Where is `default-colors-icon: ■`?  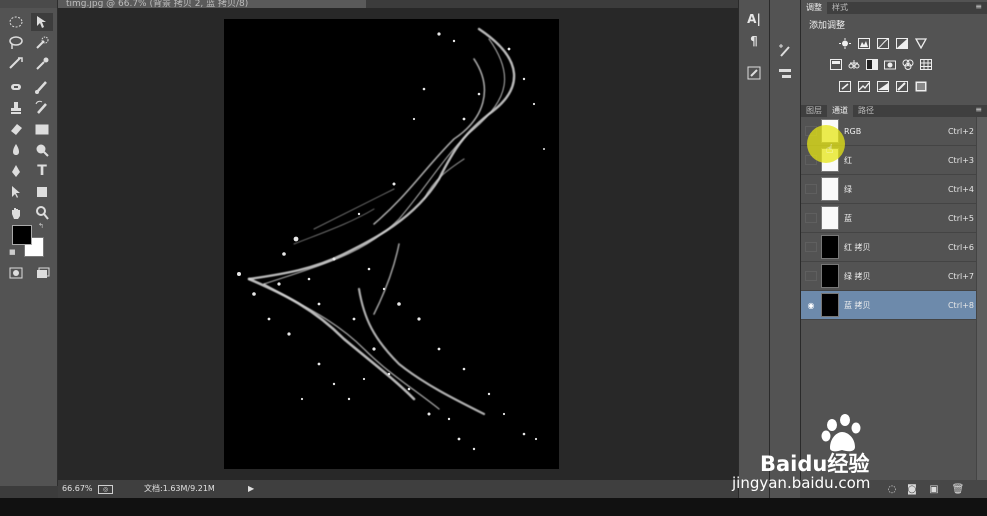
default-colors-icon: ■ is located at coordinates (12, 252).